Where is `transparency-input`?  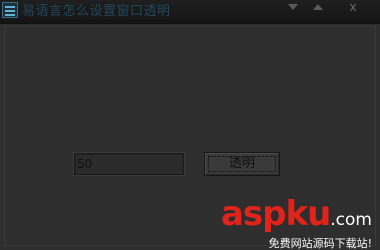
transparency-input is located at coordinates (129, 164).